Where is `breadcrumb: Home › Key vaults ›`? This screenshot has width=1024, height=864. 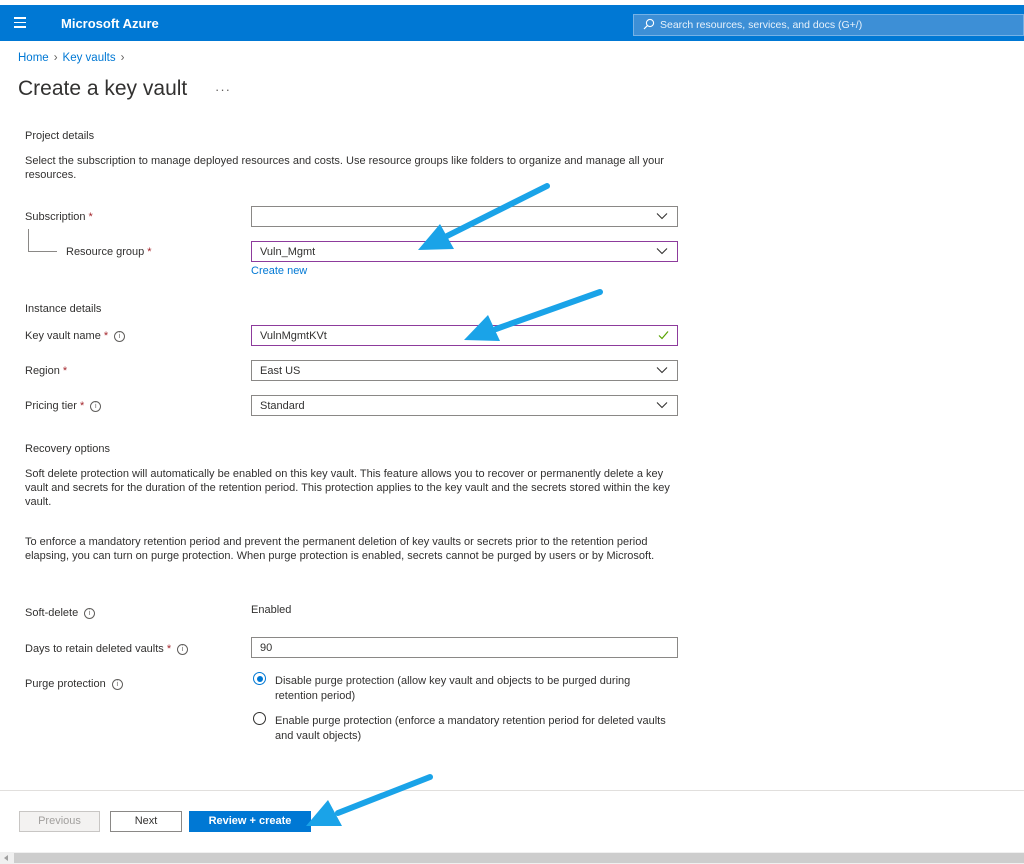 breadcrumb: Home › Key vaults › is located at coordinates (73, 58).